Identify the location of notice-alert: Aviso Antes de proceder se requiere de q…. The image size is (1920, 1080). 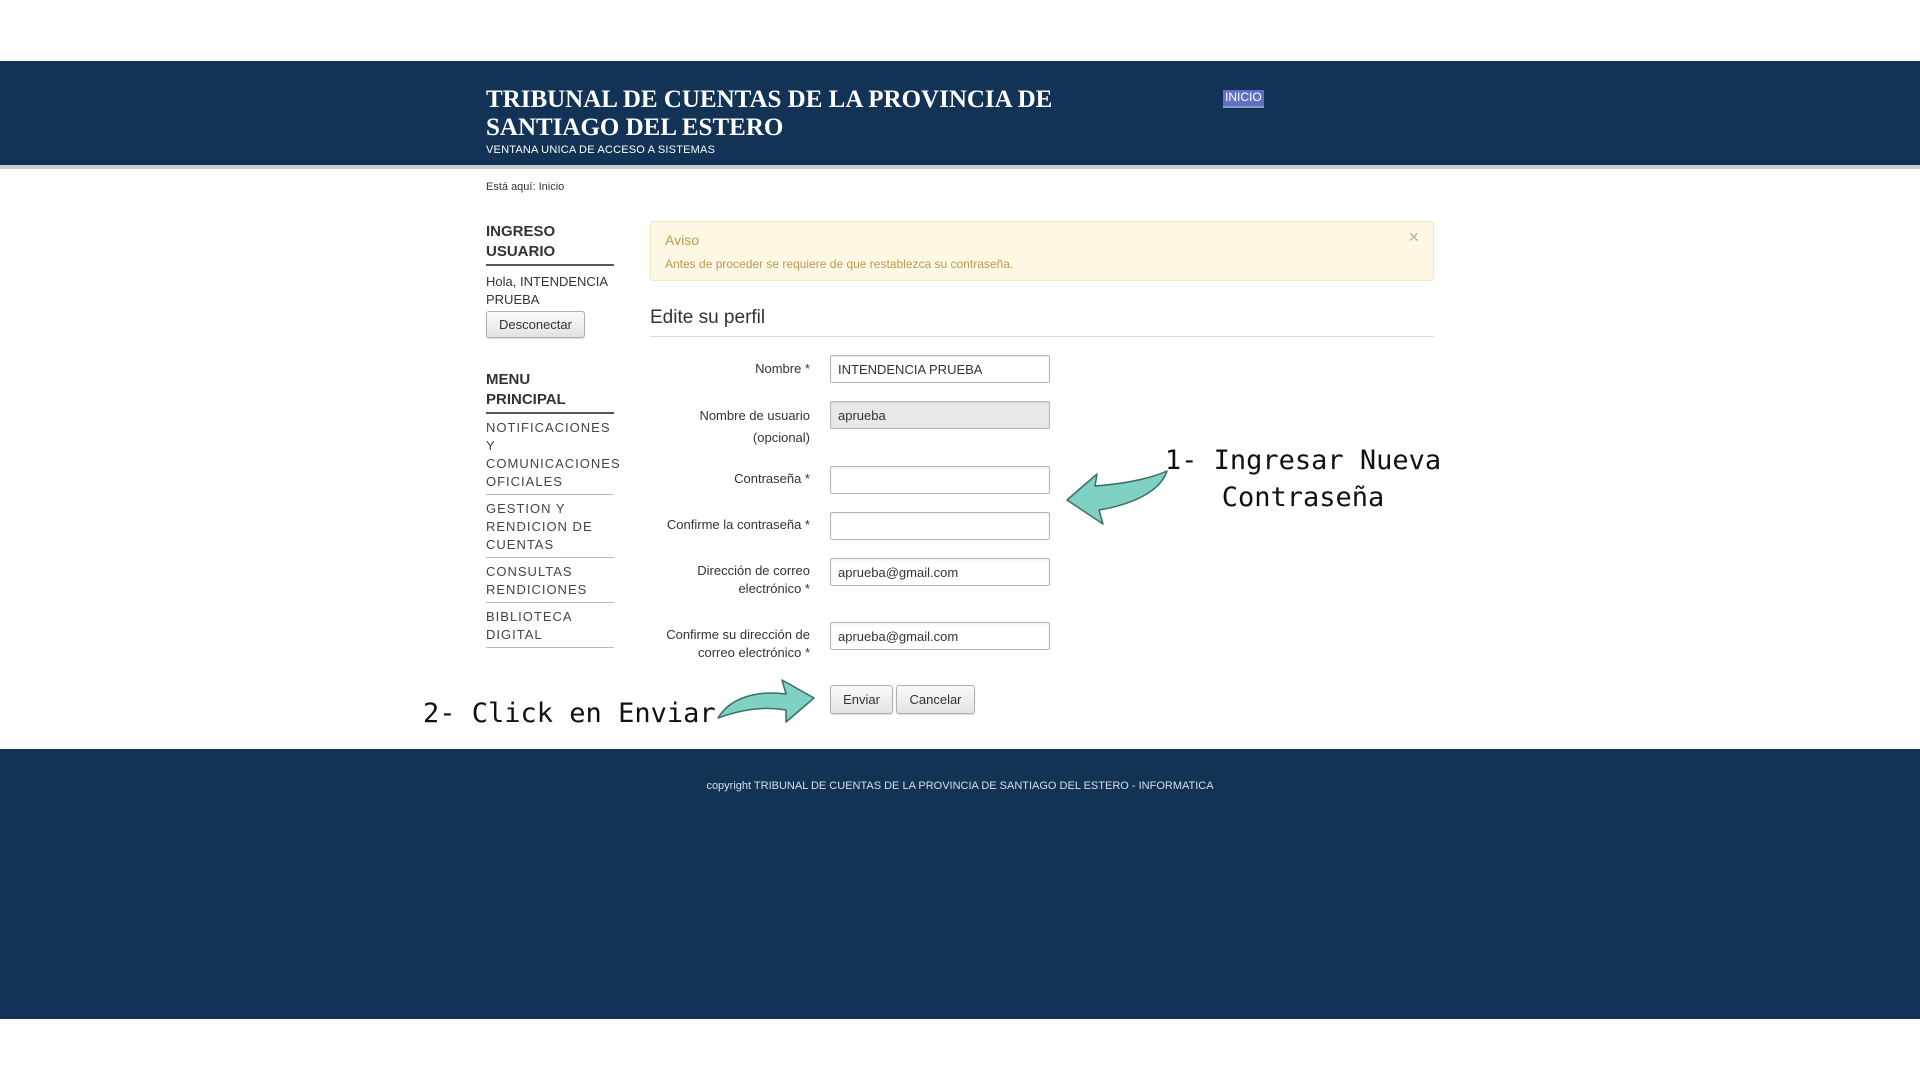
(1042, 251).